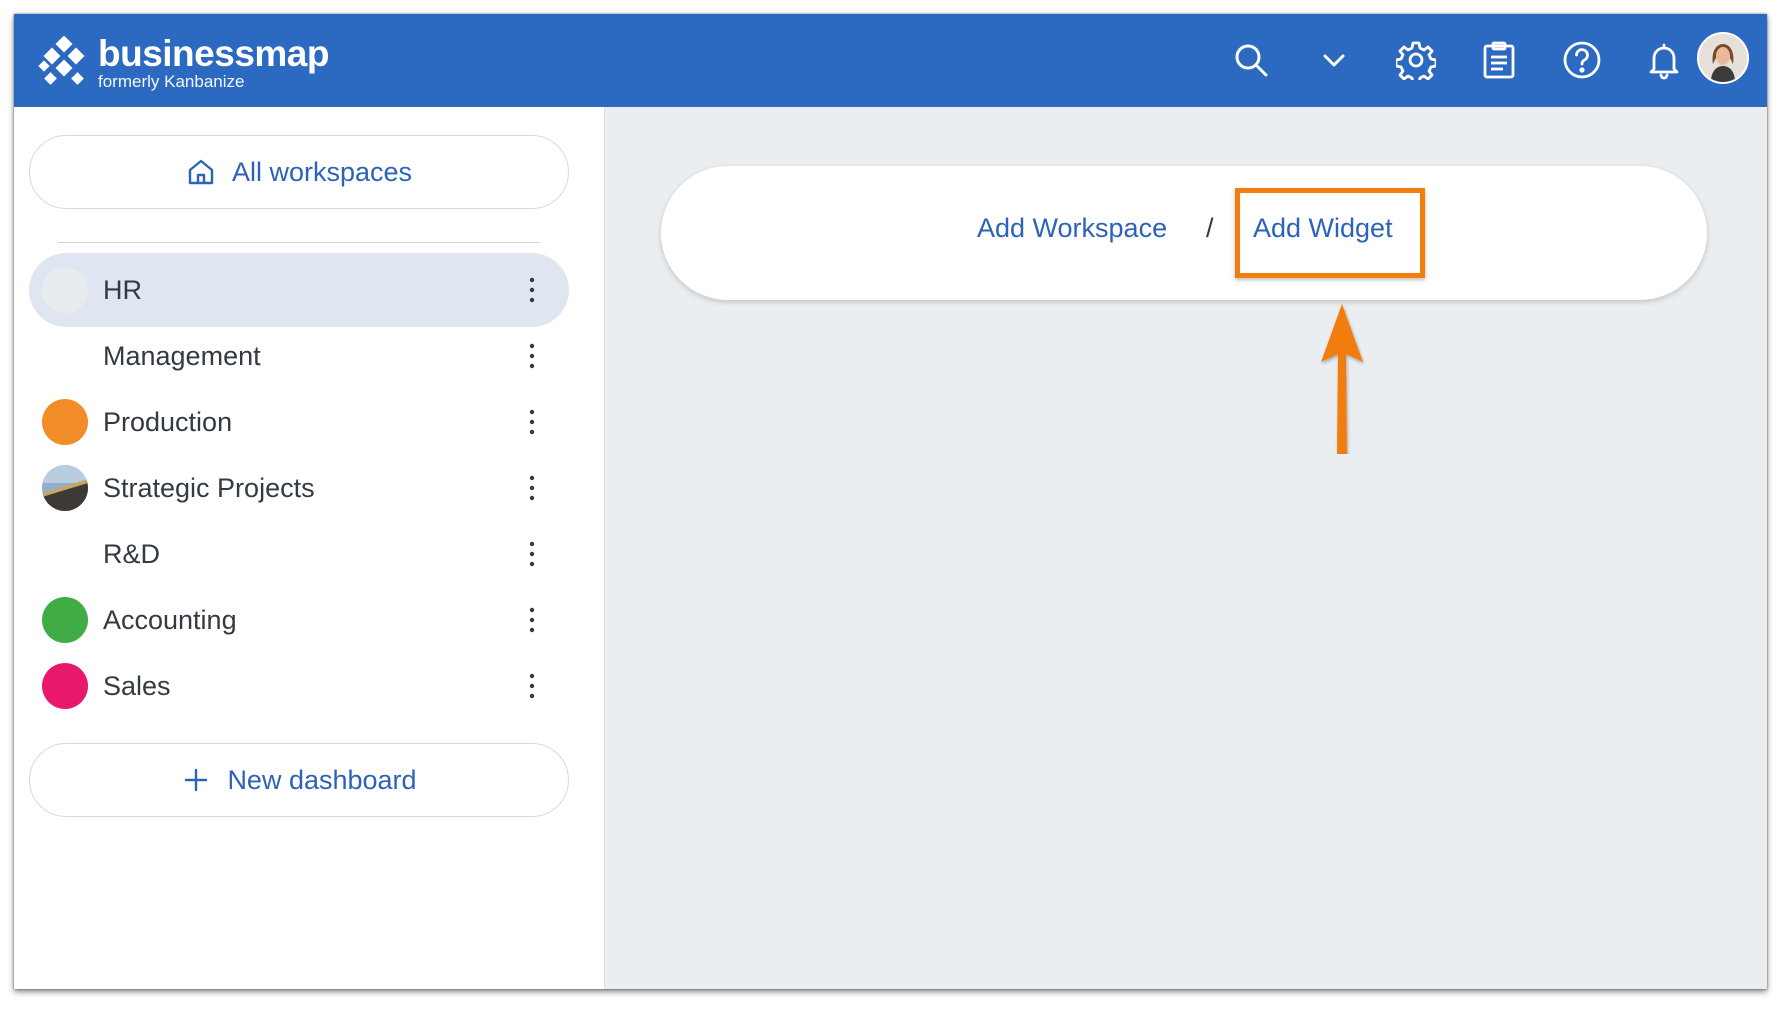 This screenshot has height=1010, width=1783. Describe the element at coordinates (299, 242) in the screenshot. I see `sidebar-divider` at that location.